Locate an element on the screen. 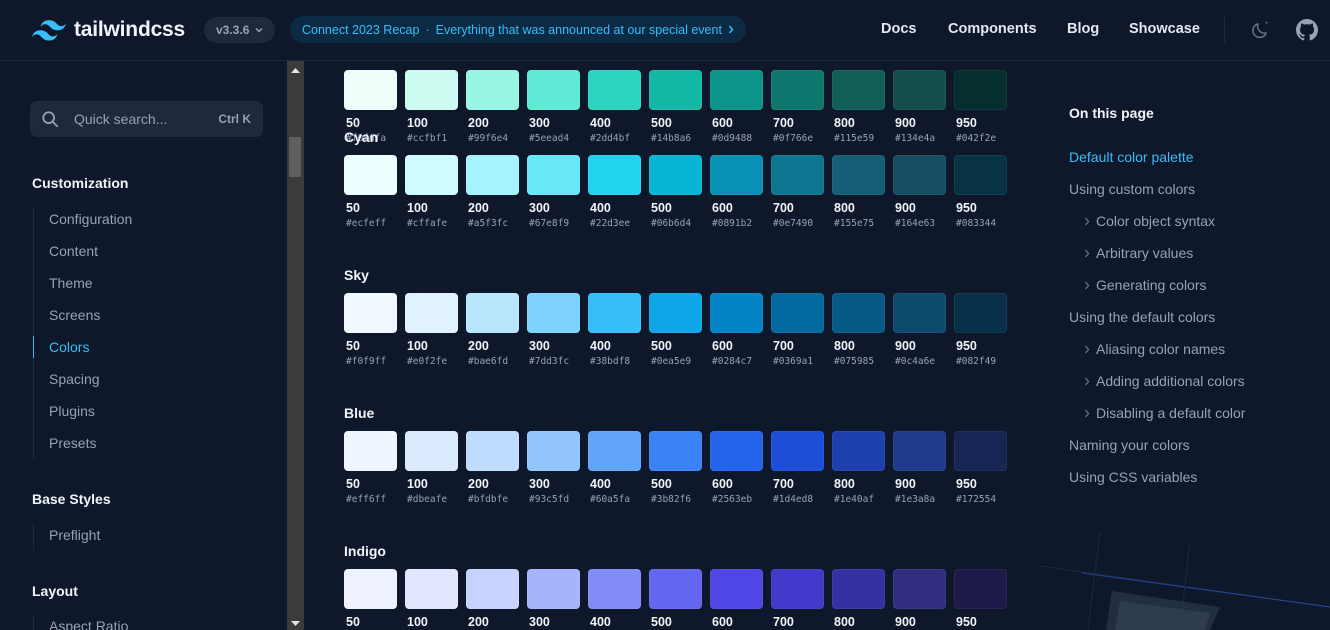 The image size is (1330, 630). shade-hex: #93c5fd is located at coordinates (549, 499).